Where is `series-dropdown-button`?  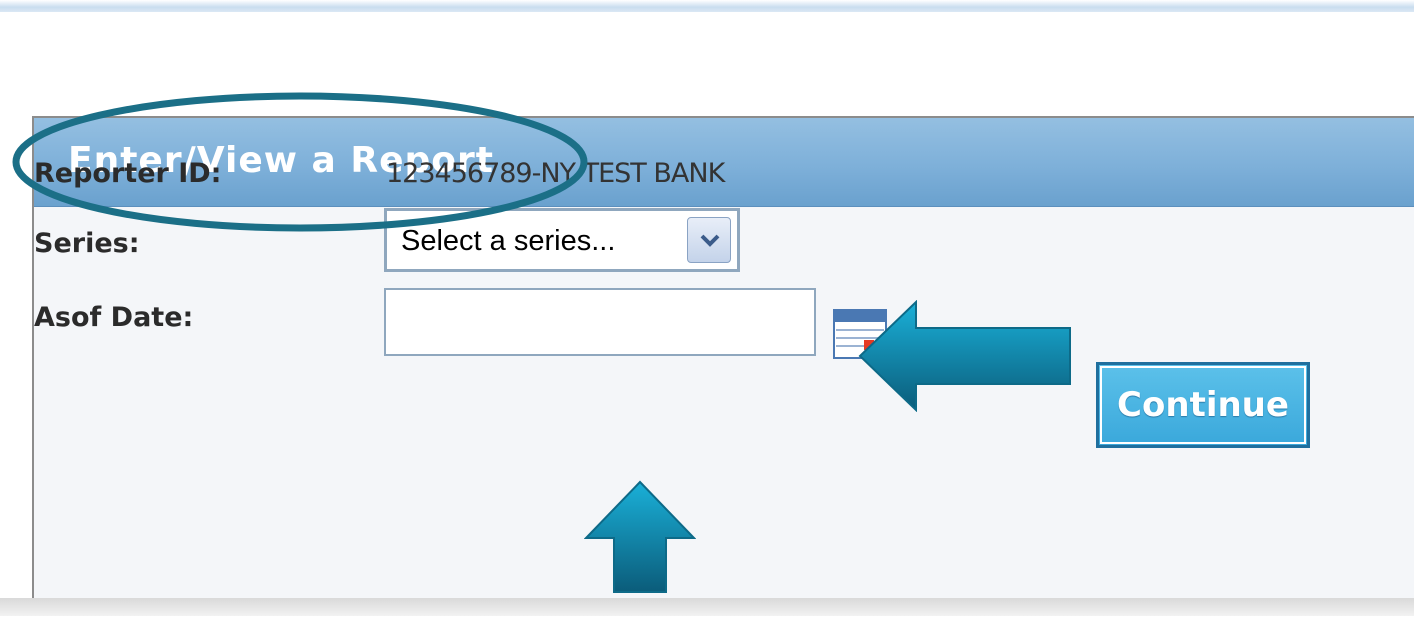
series-dropdown-button is located at coordinates (709, 240).